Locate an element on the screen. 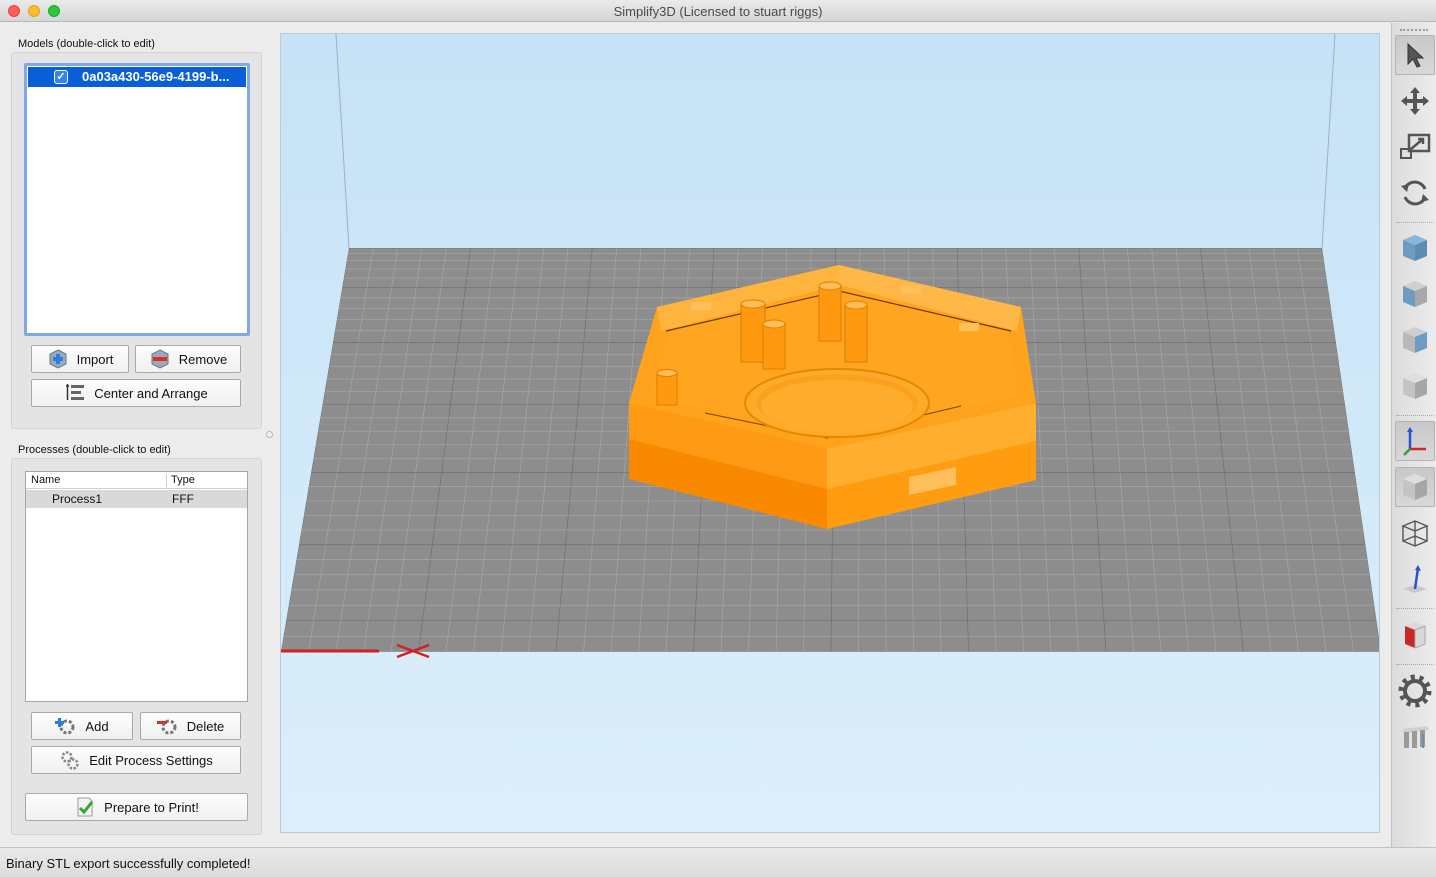  remove-button: Remove is located at coordinates (188, 359).